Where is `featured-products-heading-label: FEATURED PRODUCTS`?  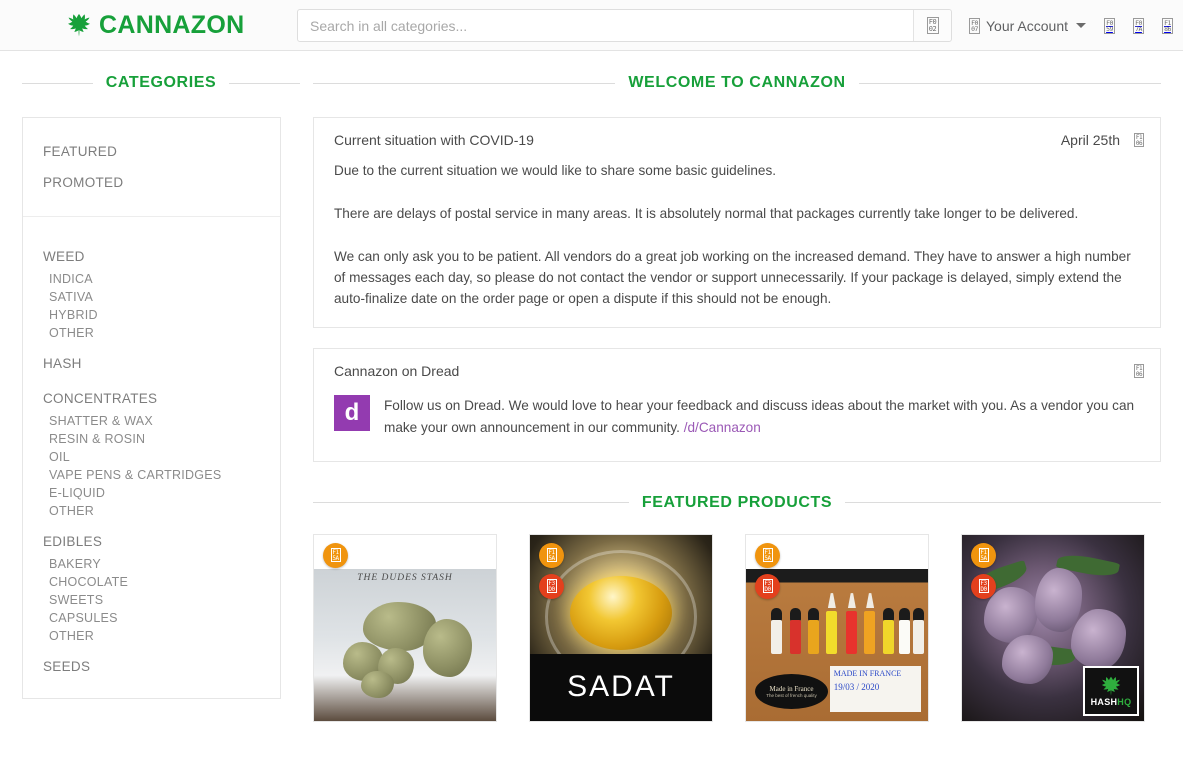
featured-products-heading-label: FEATURED PRODUCTS is located at coordinates (737, 502).